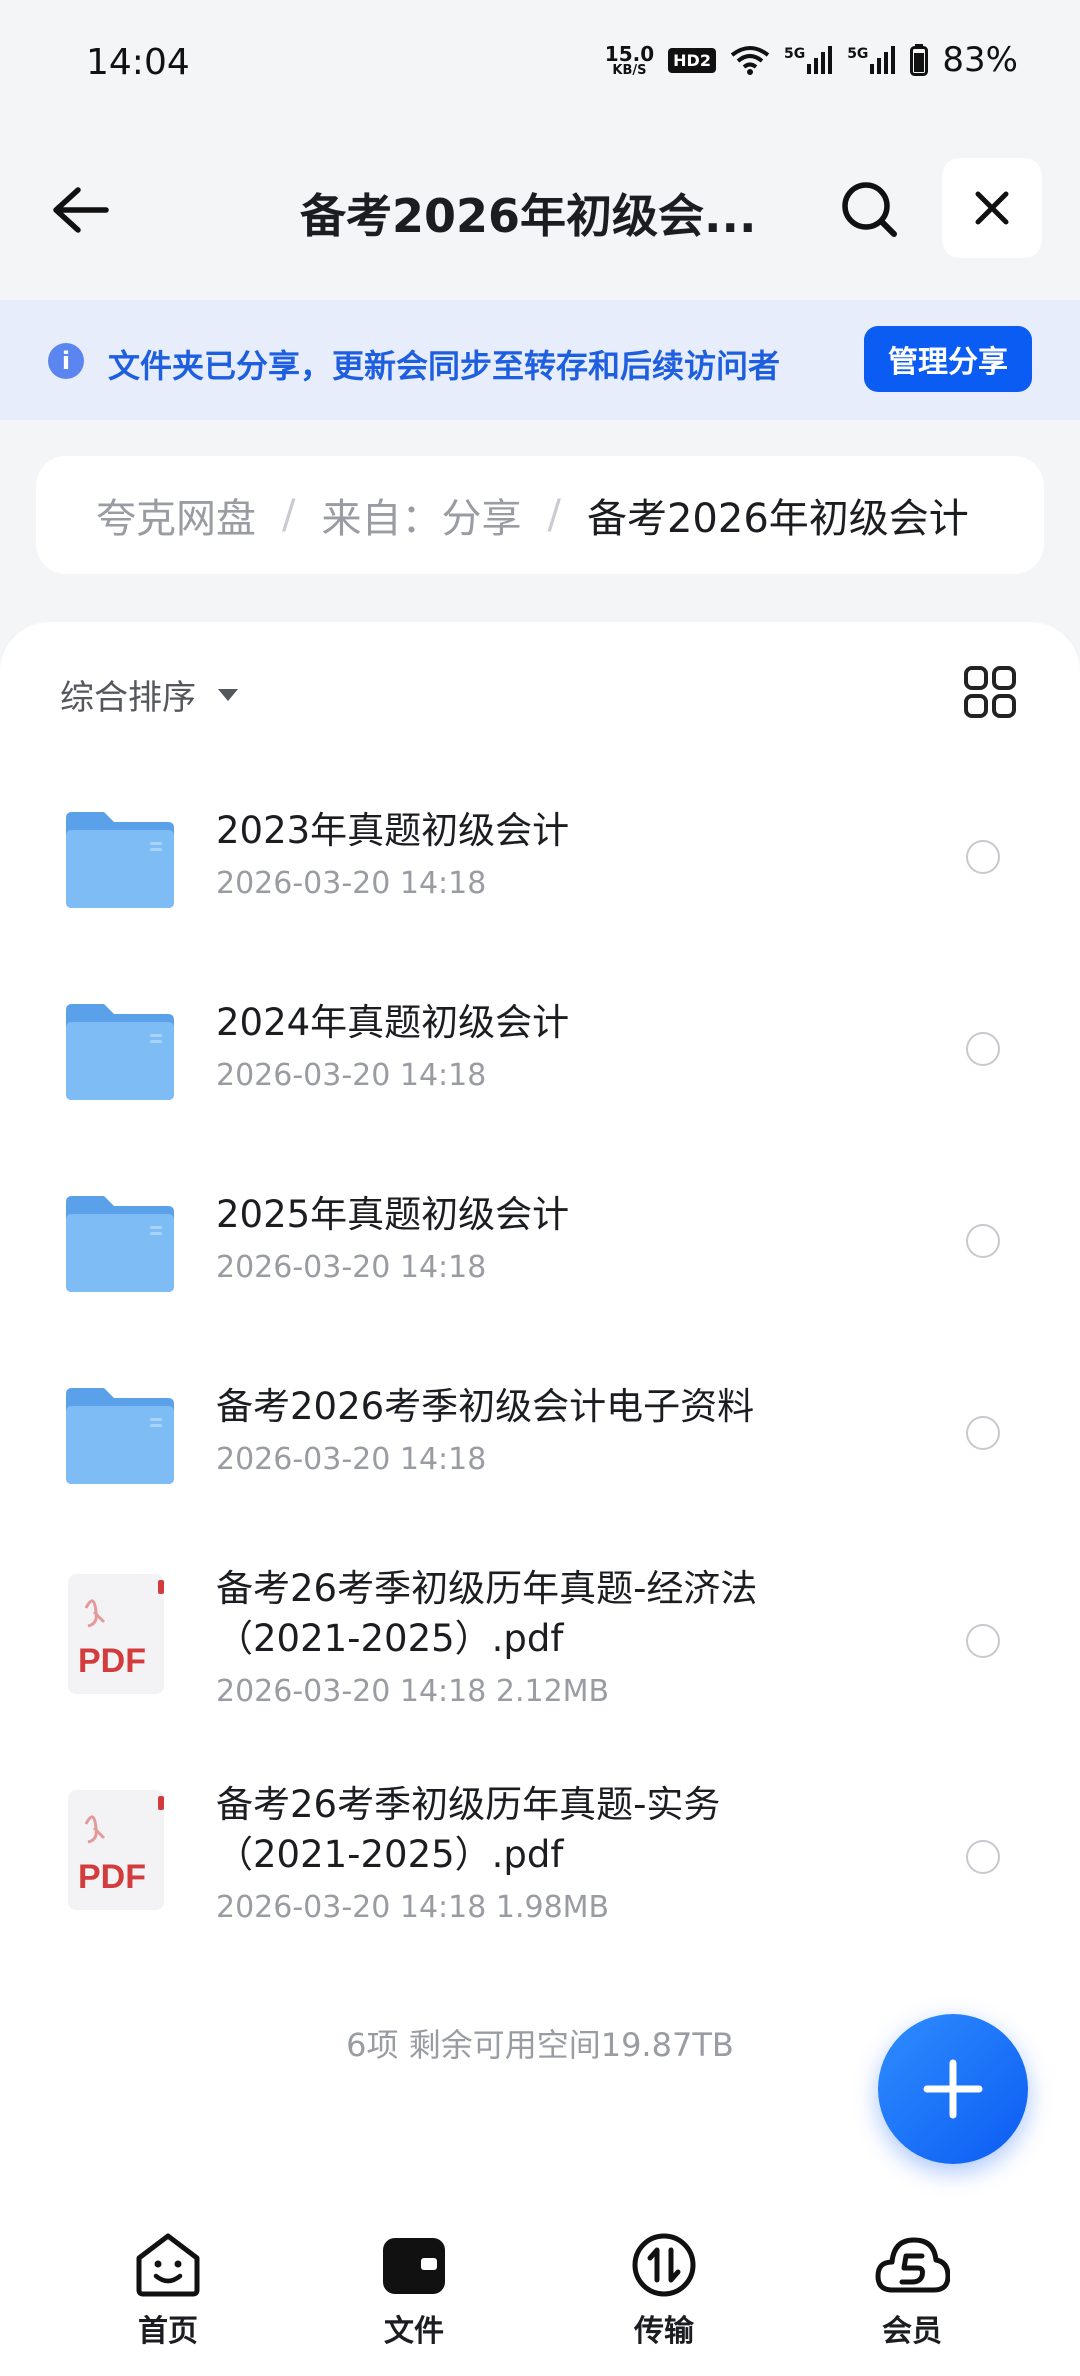 The height and width of the screenshot is (2376, 1080). What do you see at coordinates (168, 2265) in the screenshot?
I see `home-smile-icon` at bounding box center [168, 2265].